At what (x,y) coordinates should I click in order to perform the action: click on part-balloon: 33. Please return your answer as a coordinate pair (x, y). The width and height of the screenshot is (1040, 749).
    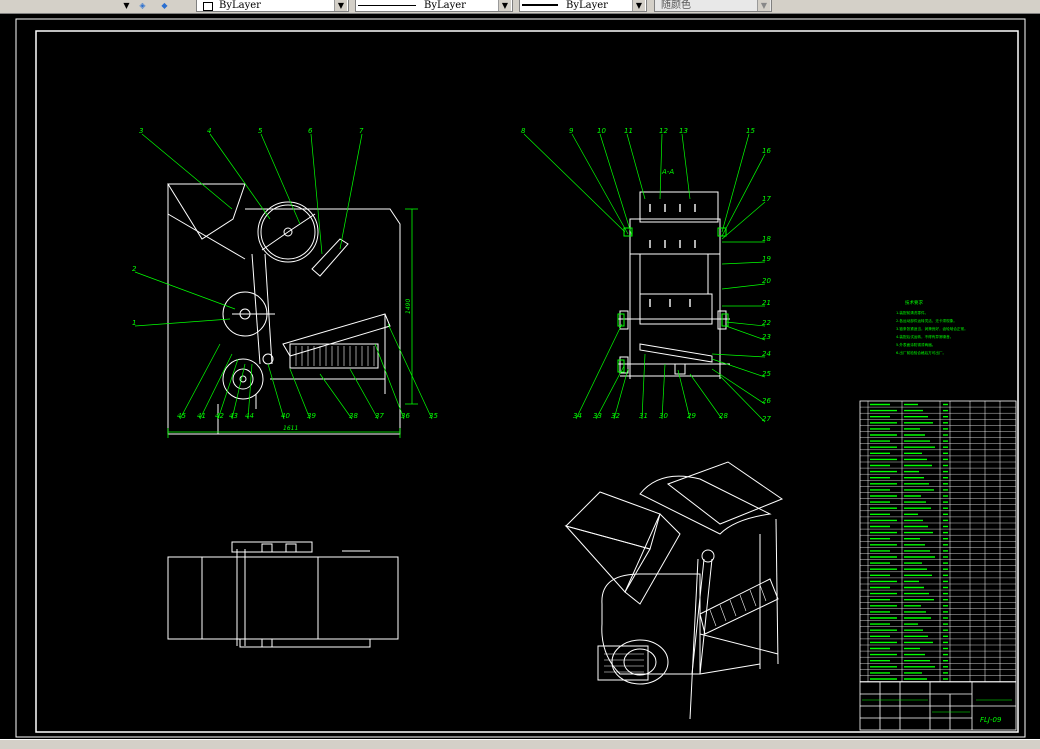
    Looking at the image, I should click on (597, 416).